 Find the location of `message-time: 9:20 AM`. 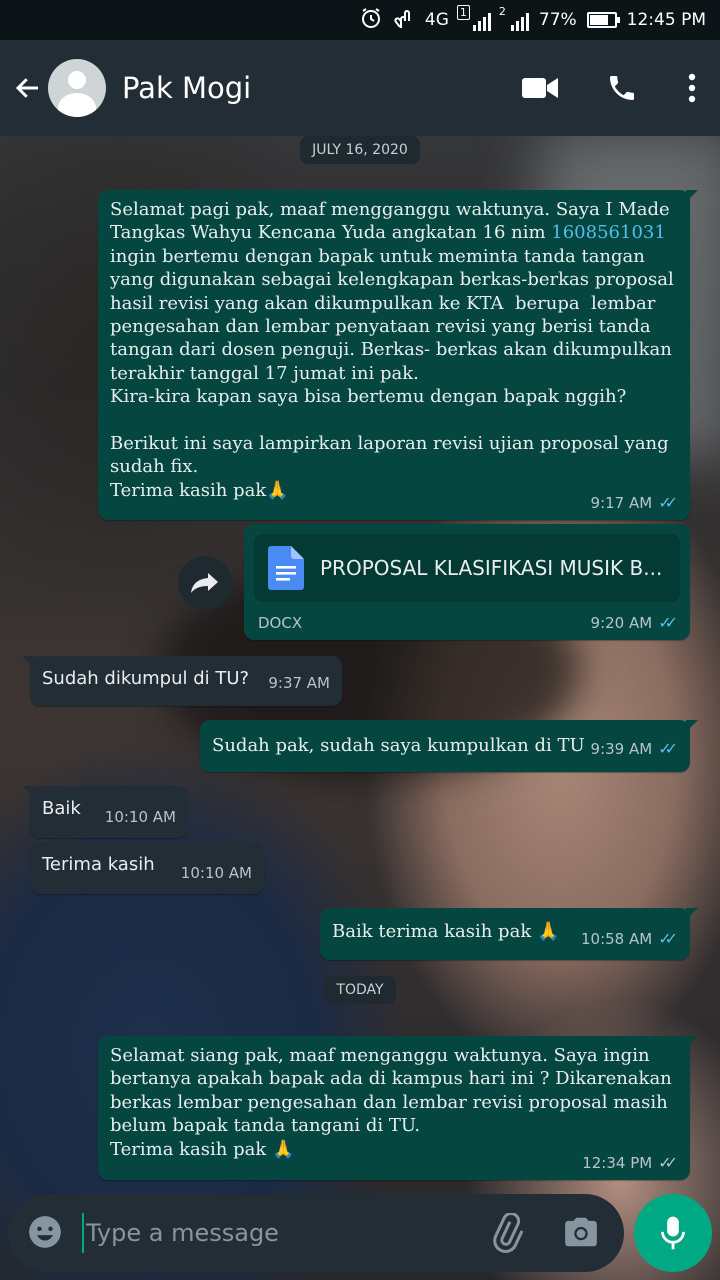

message-time: 9:20 AM is located at coordinates (621, 622).